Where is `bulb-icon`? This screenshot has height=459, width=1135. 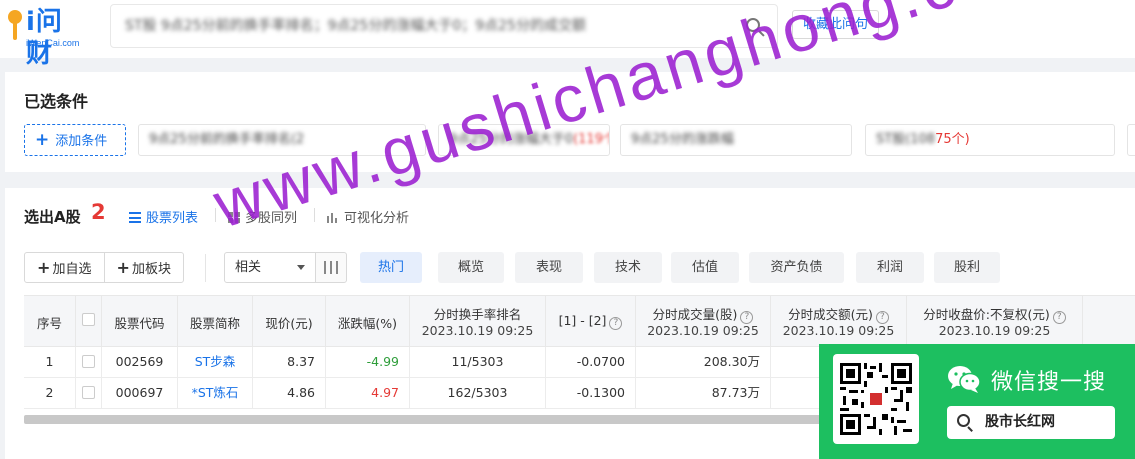 bulb-icon is located at coordinates (15, 25).